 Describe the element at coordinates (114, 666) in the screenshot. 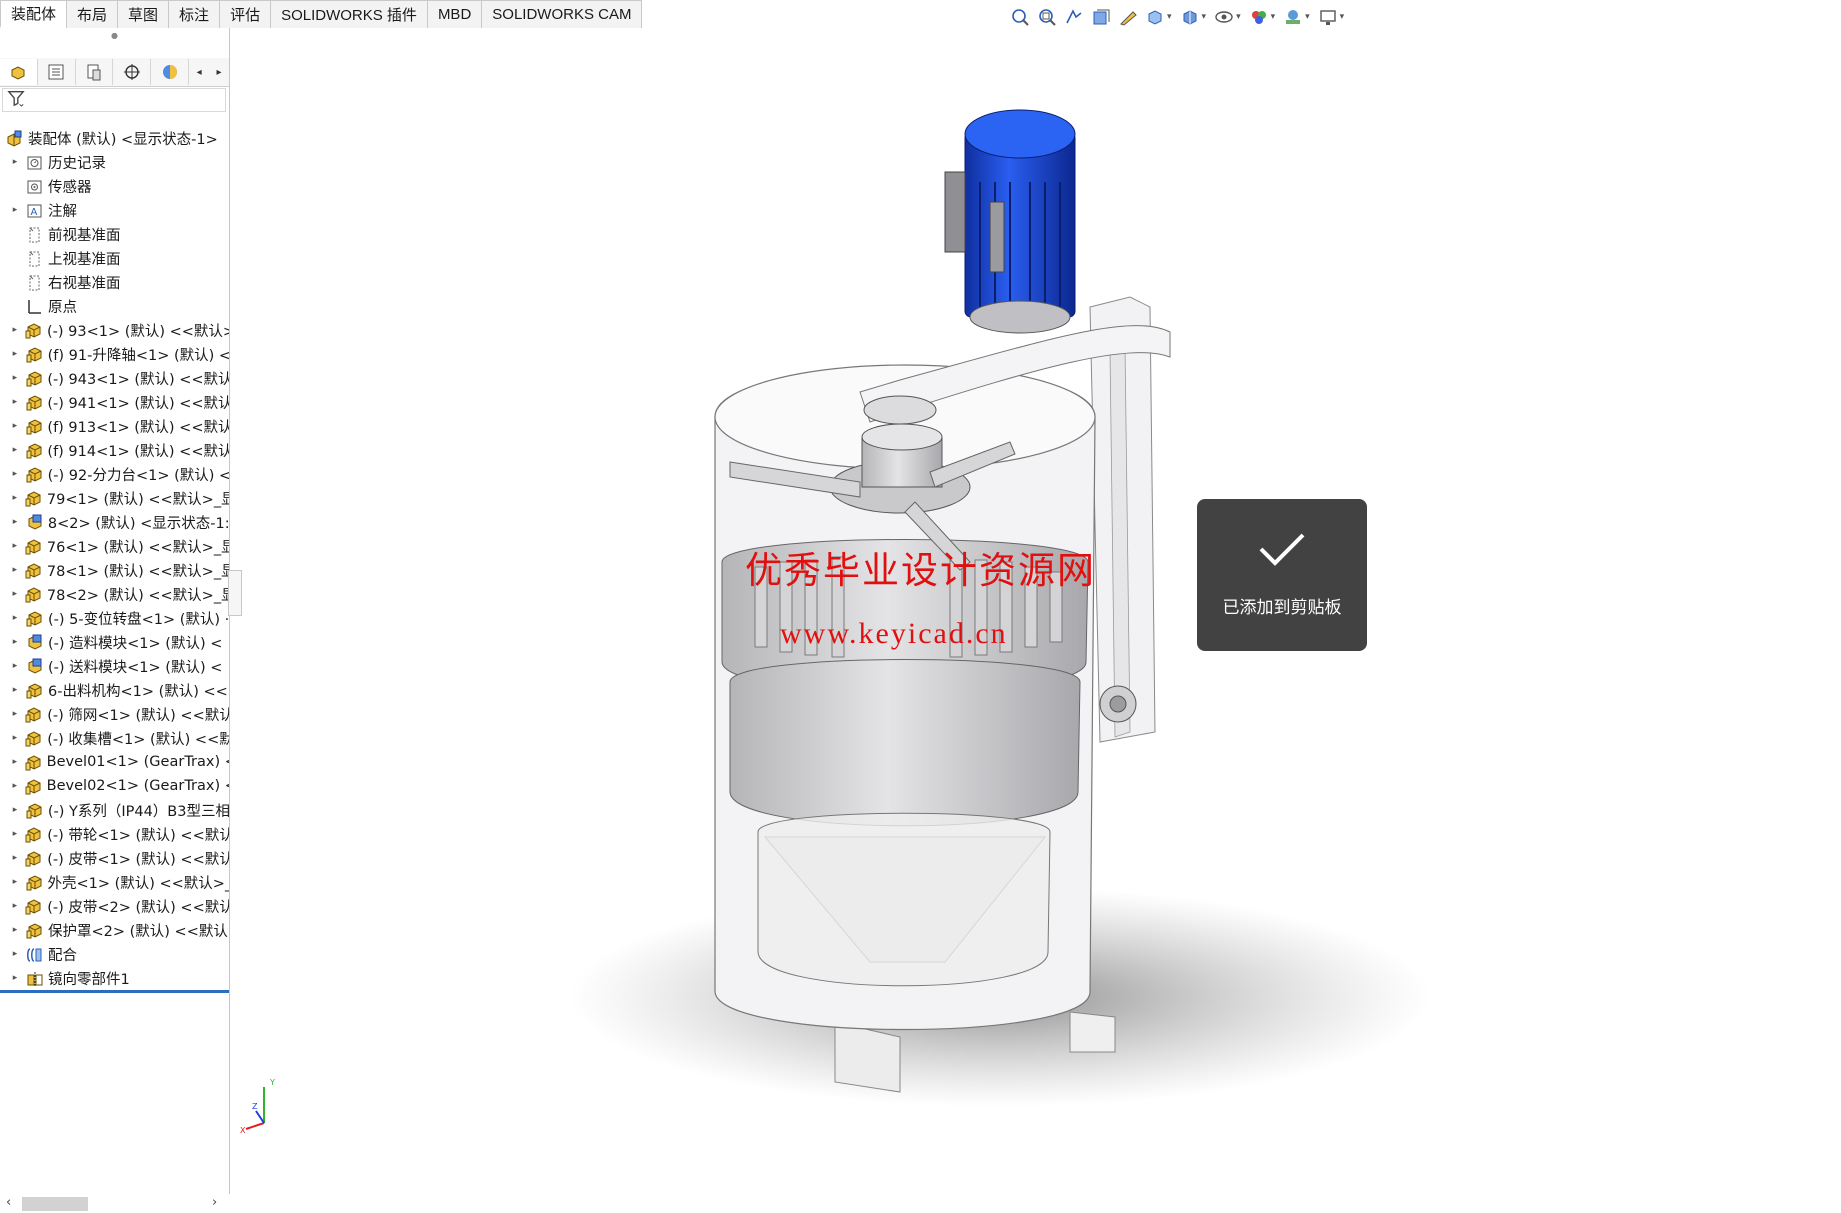

I see `tree-item: ▸ (-) 送料模块<1> (默认) <` at that location.